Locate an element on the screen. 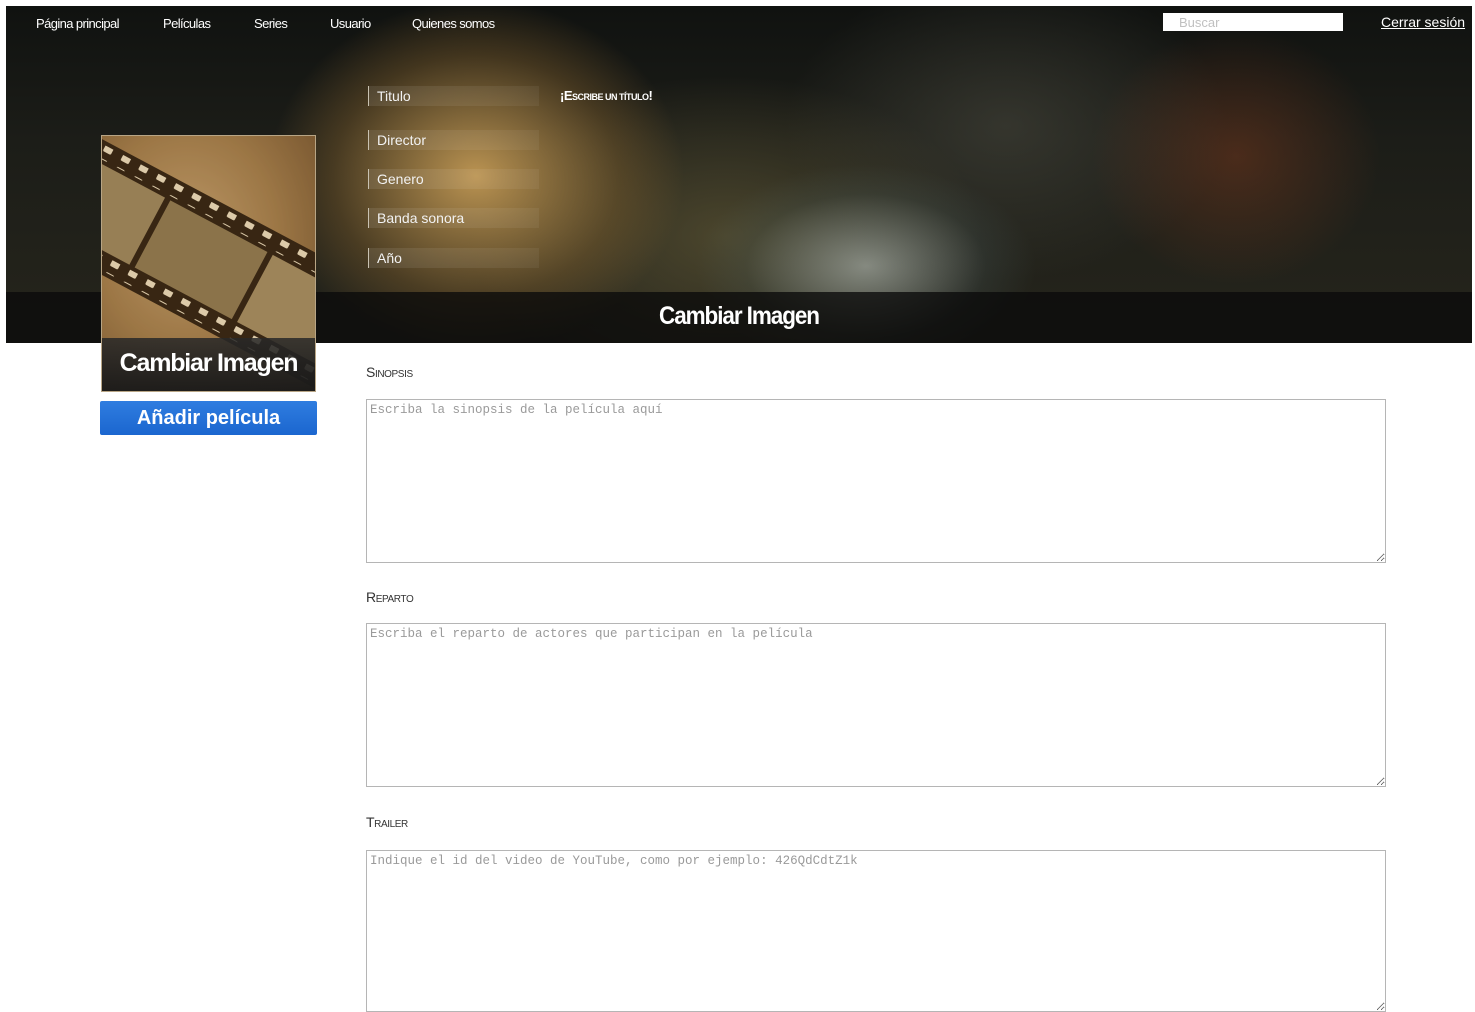 This screenshot has width=1475, height=1012. field-title-label: Titulo is located at coordinates (394, 96).